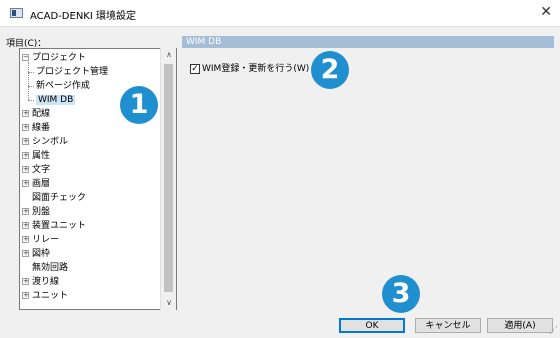 Image resolution: width=560 pixels, height=338 pixels. Describe the element at coordinates (59, 226) in the screenshot. I see `tree-item-label: 装置ユニット` at that location.